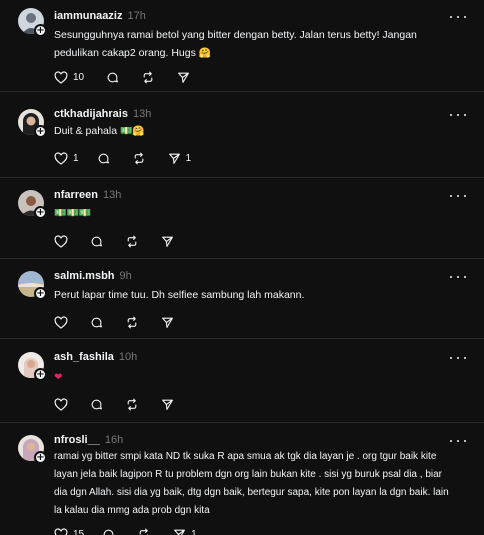  I want to click on post-header: ash_fashila 10h, so click(95, 359).